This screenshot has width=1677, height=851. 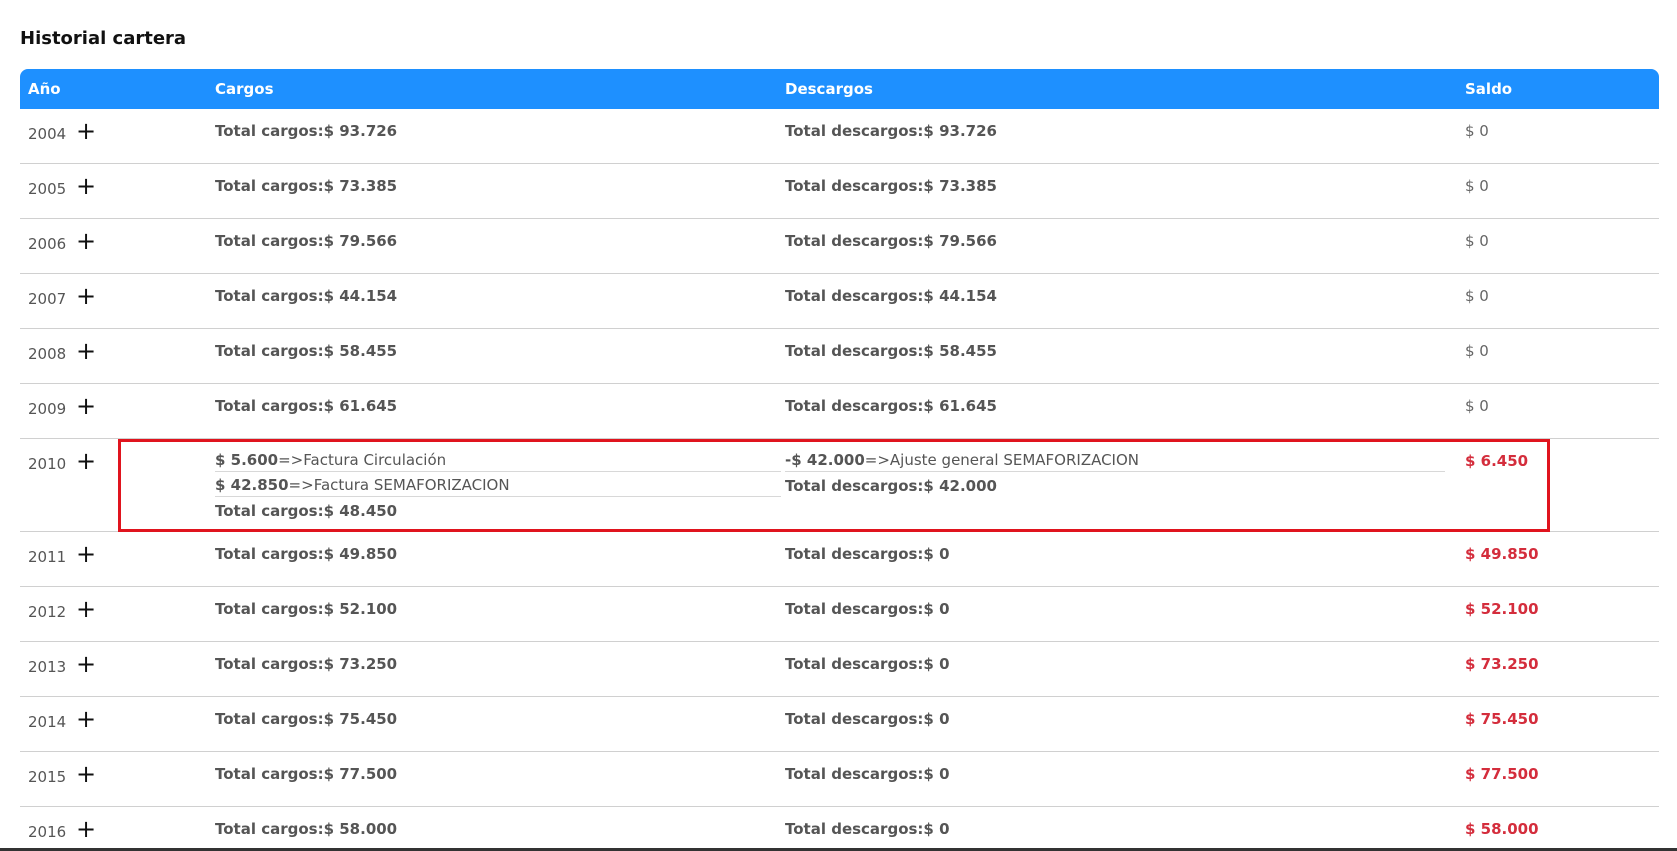 I want to click on row-year: 2009, so click(x=47, y=409).